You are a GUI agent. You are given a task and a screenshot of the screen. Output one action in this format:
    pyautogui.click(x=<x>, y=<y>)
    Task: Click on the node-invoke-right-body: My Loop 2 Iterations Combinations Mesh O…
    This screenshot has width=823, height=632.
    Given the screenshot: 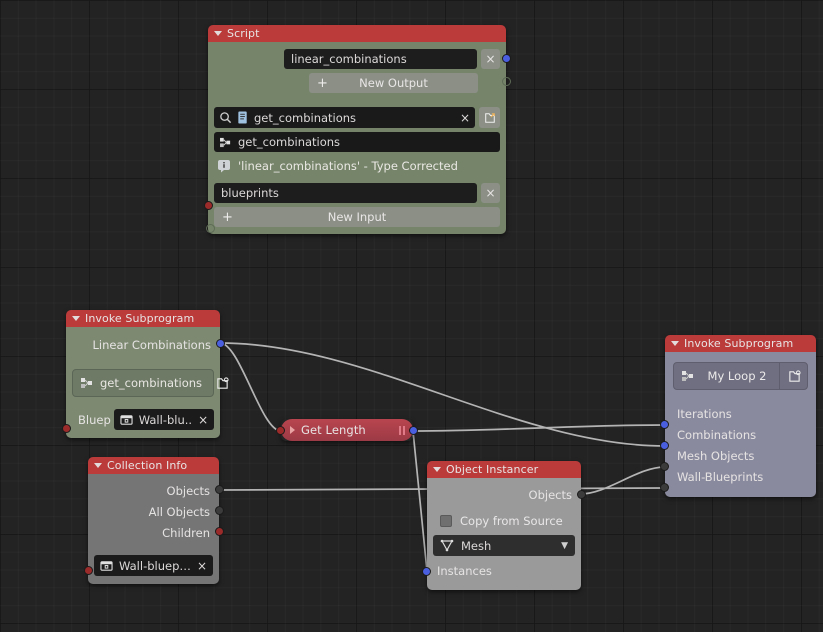 What is the action you would take?
    pyautogui.click(x=740, y=424)
    